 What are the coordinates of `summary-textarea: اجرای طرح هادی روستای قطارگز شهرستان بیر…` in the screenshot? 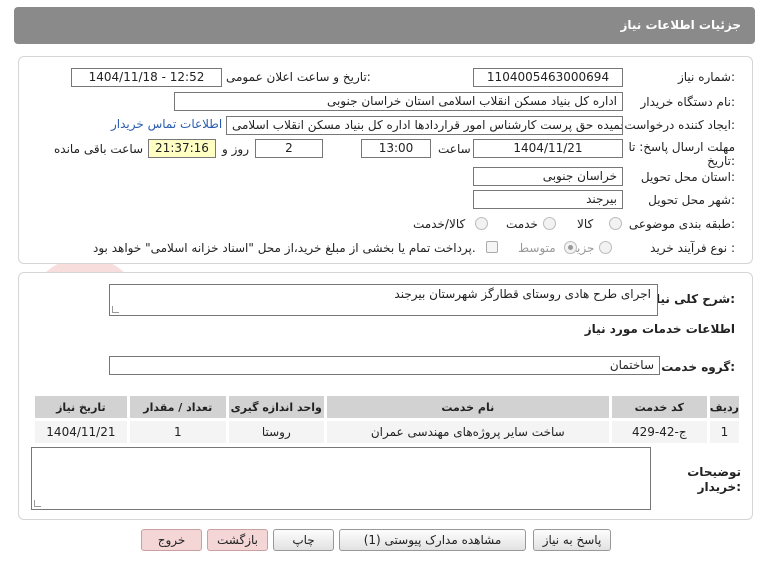 It's located at (383, 300).